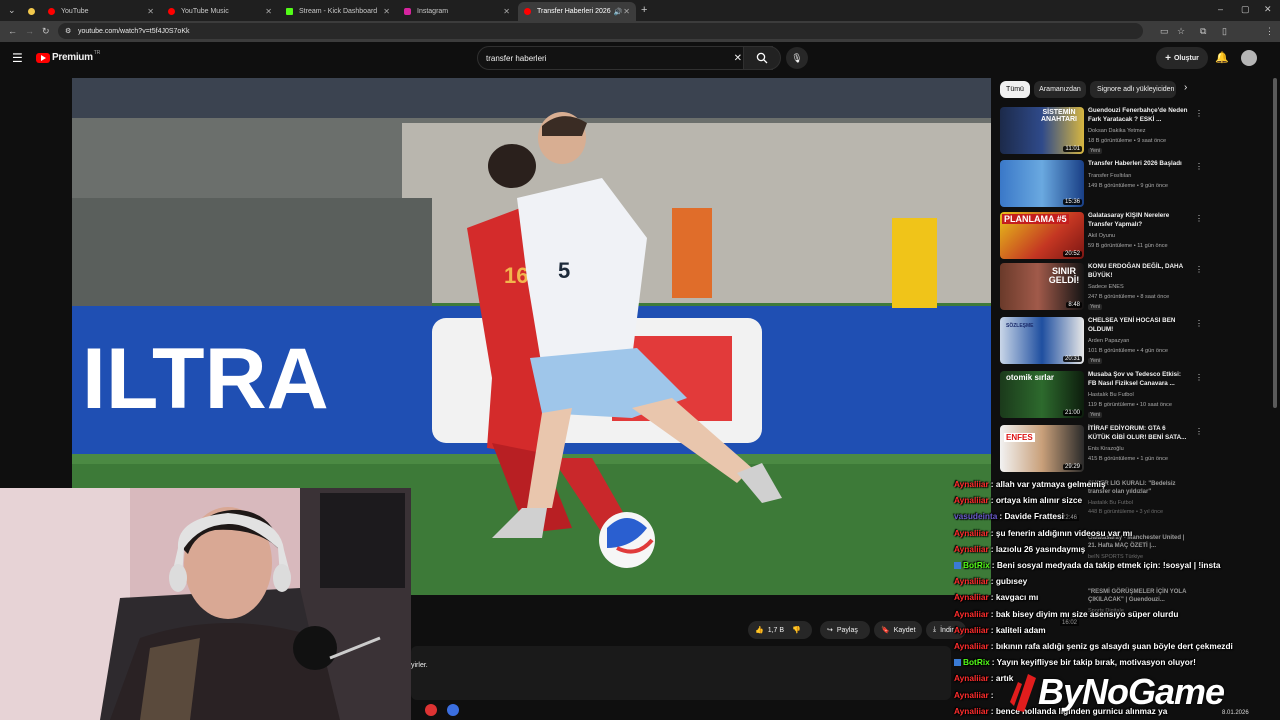 The image size is (1280, 720). What do you see at coordinates (1108, 341) in the screenshot?
I see `rec-channel: Arden Papazyan` at bounding box center [1108, 341].